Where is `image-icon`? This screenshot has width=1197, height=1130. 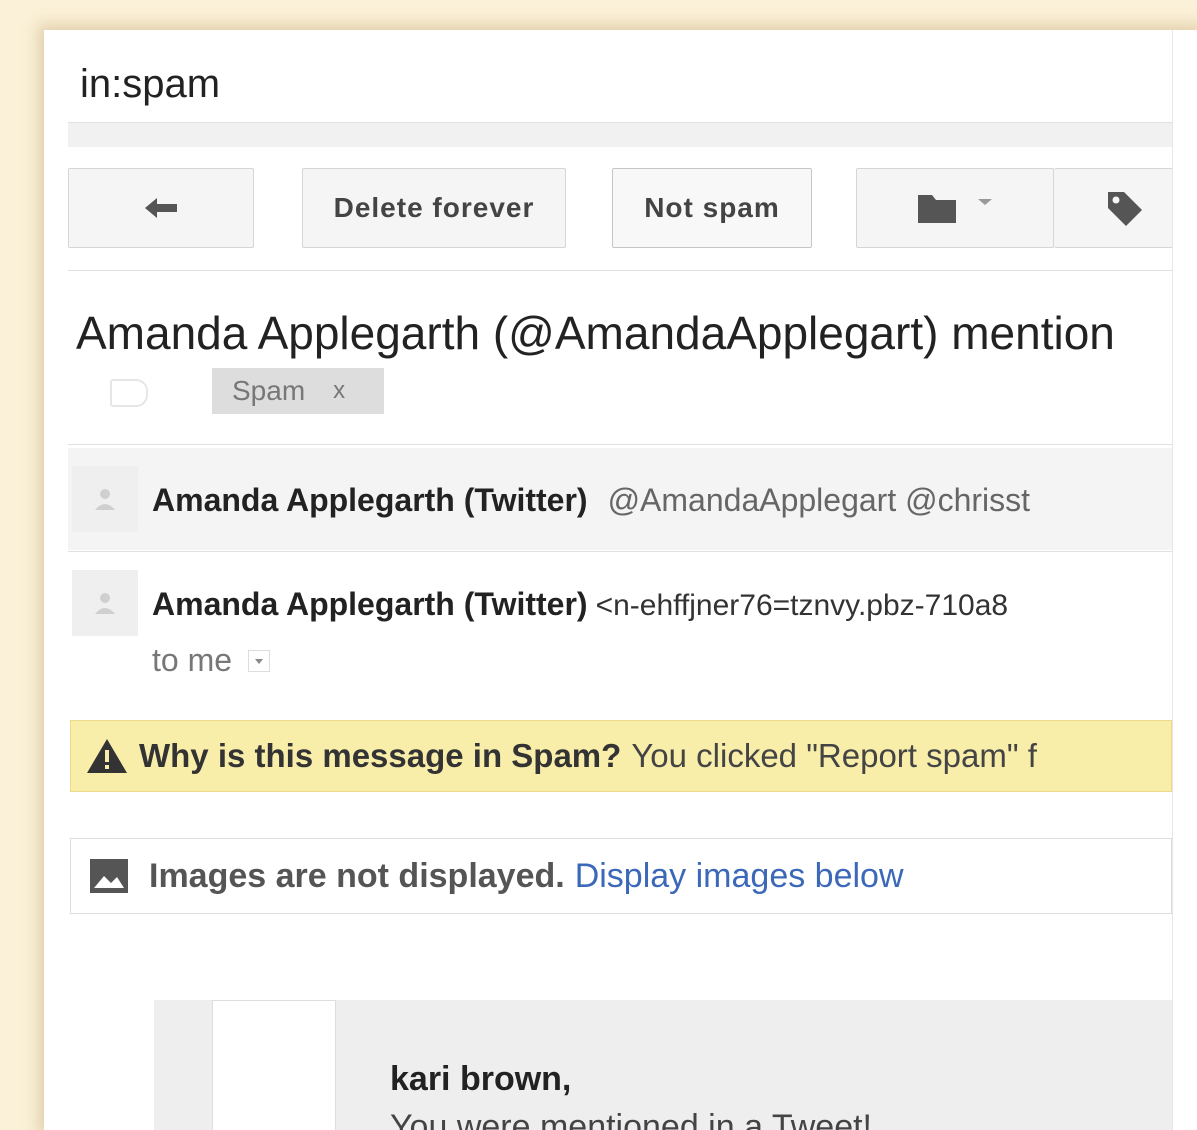 image-icon is located at coordinates (109, 876).